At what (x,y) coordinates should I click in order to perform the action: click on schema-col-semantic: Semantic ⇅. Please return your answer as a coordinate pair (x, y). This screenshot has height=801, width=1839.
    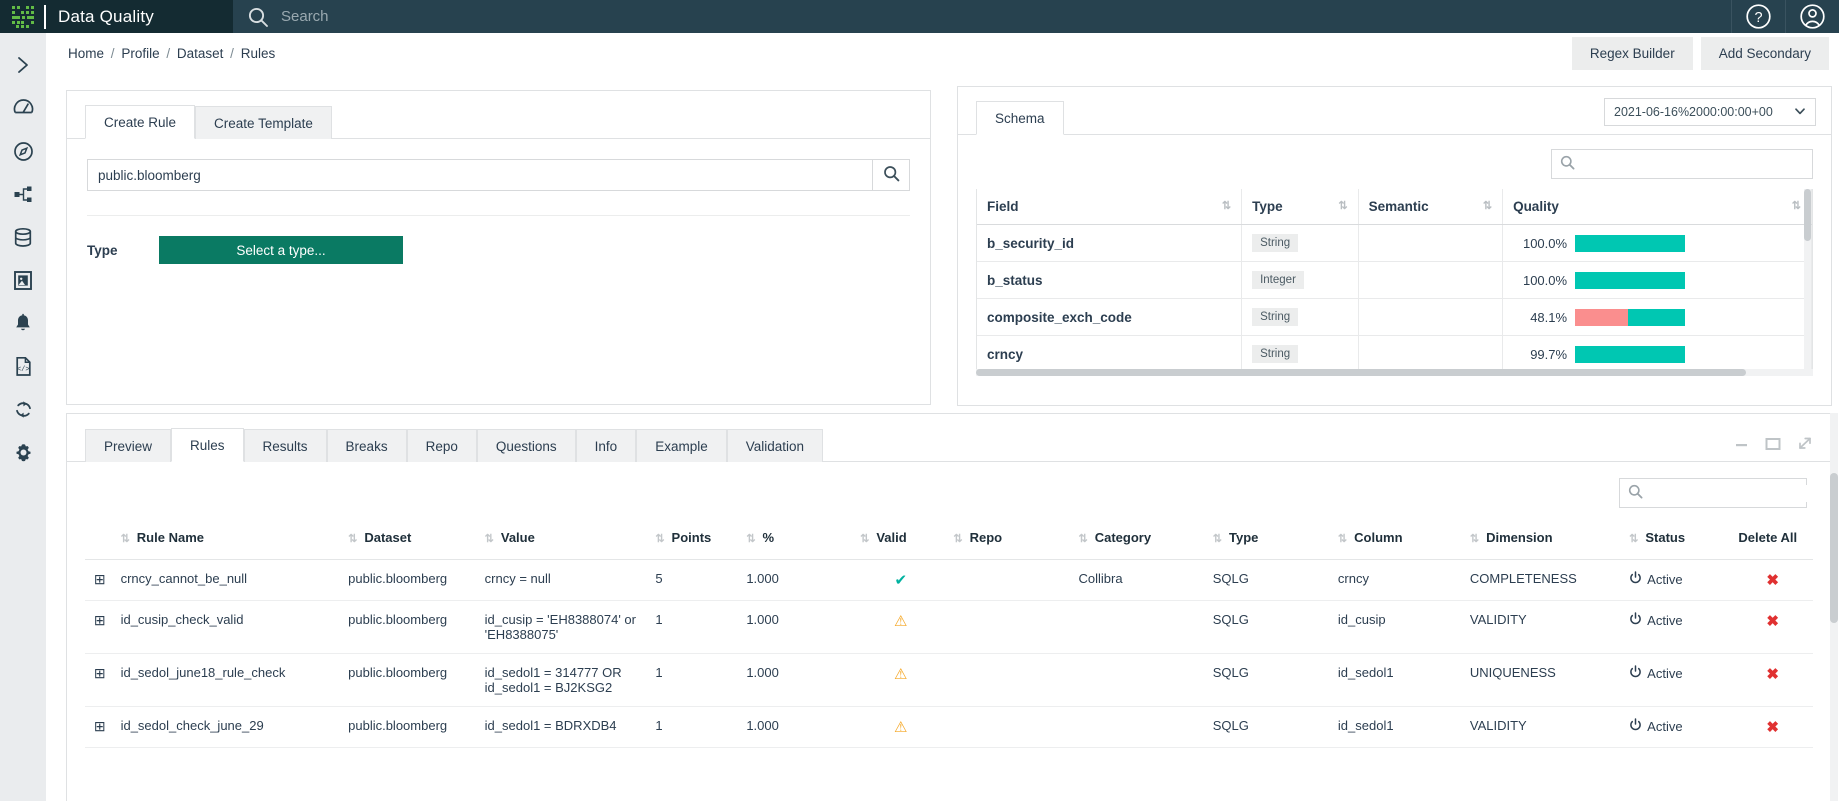
    Looking at the image, I should click on (1431, 207).